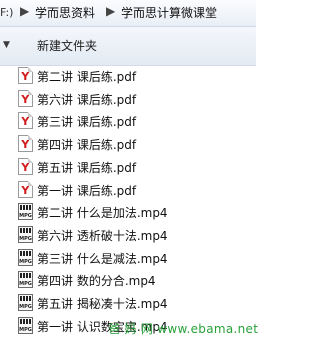  I want to click on file-name: 第二讲 课后练.pdf, so click(86, 76).